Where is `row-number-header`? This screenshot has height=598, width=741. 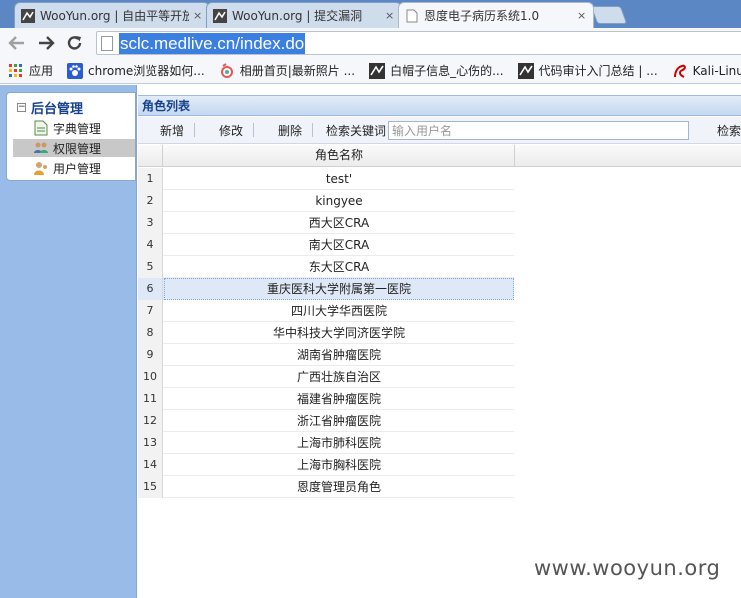
row-number-header is located at coordinates (150, 156).